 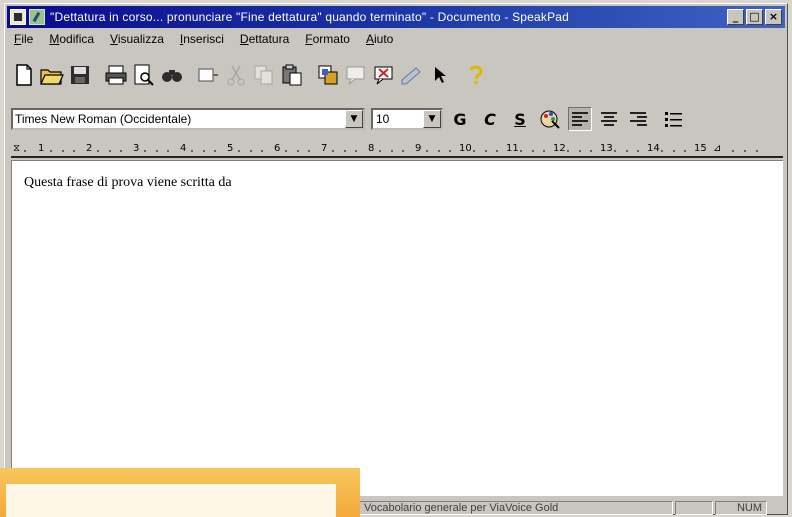 I want to click on status-pane-blank, so click(x=694, y=508).